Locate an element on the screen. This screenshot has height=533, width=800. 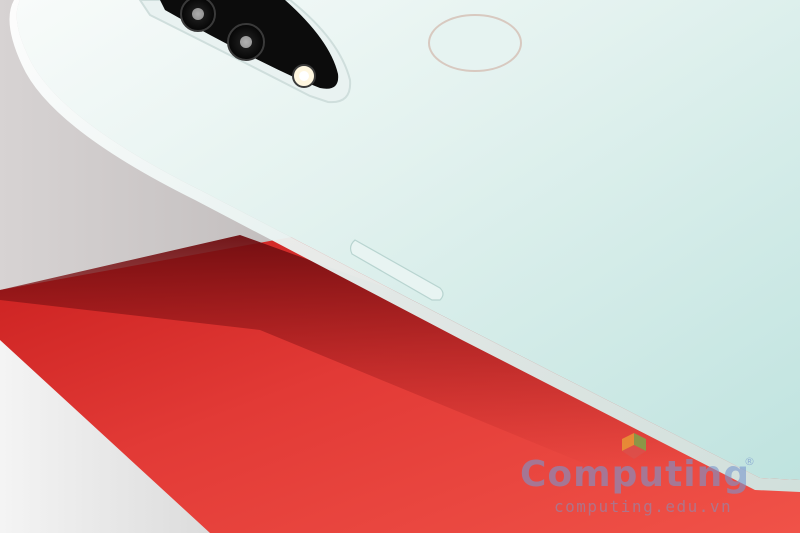
watermark: Computing ® computing.edu.vn is located at coordinates (650, 477).